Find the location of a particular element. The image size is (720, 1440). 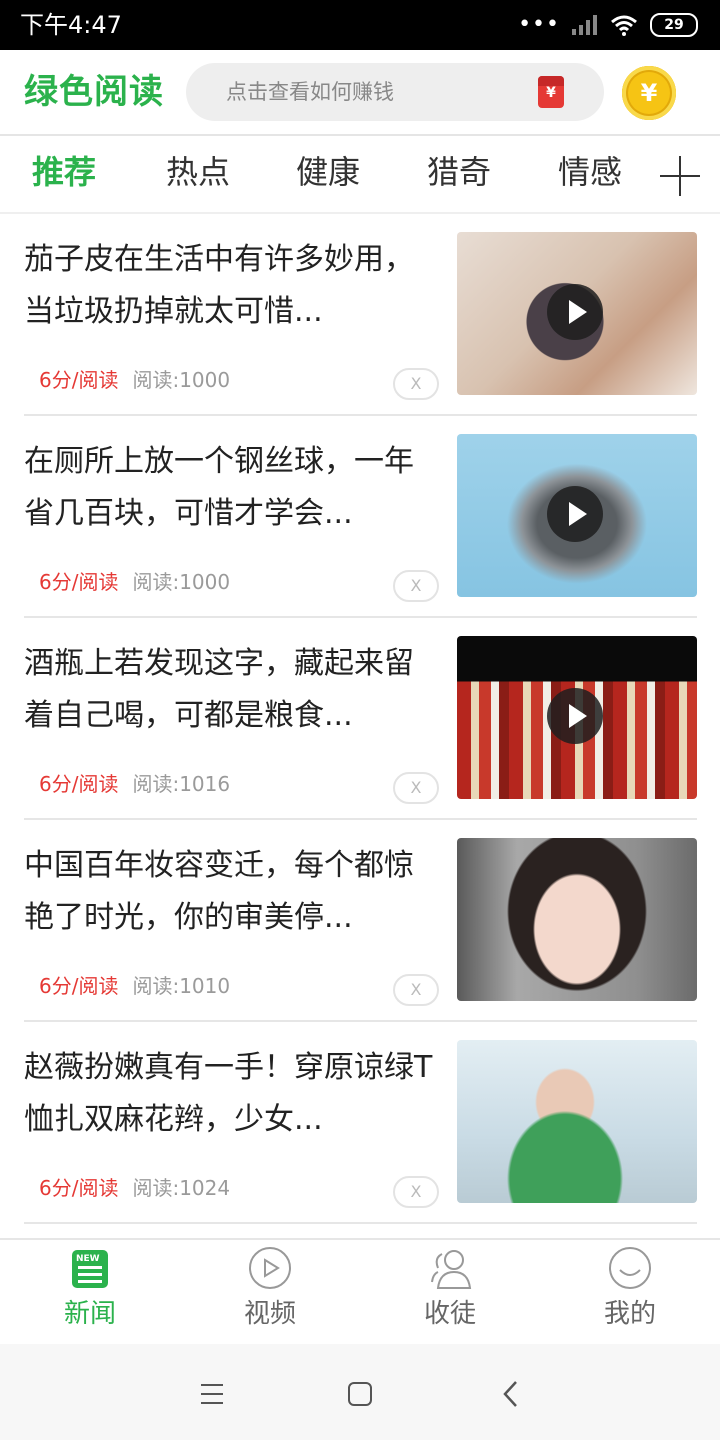

read-count: 阅读:1024 is located at coordinates (181, 1188).